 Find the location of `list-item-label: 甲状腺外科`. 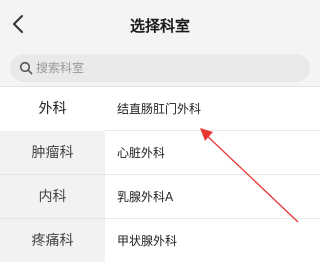

list-item-label: 甲状腺外科 is located at coordinates (147, 241).